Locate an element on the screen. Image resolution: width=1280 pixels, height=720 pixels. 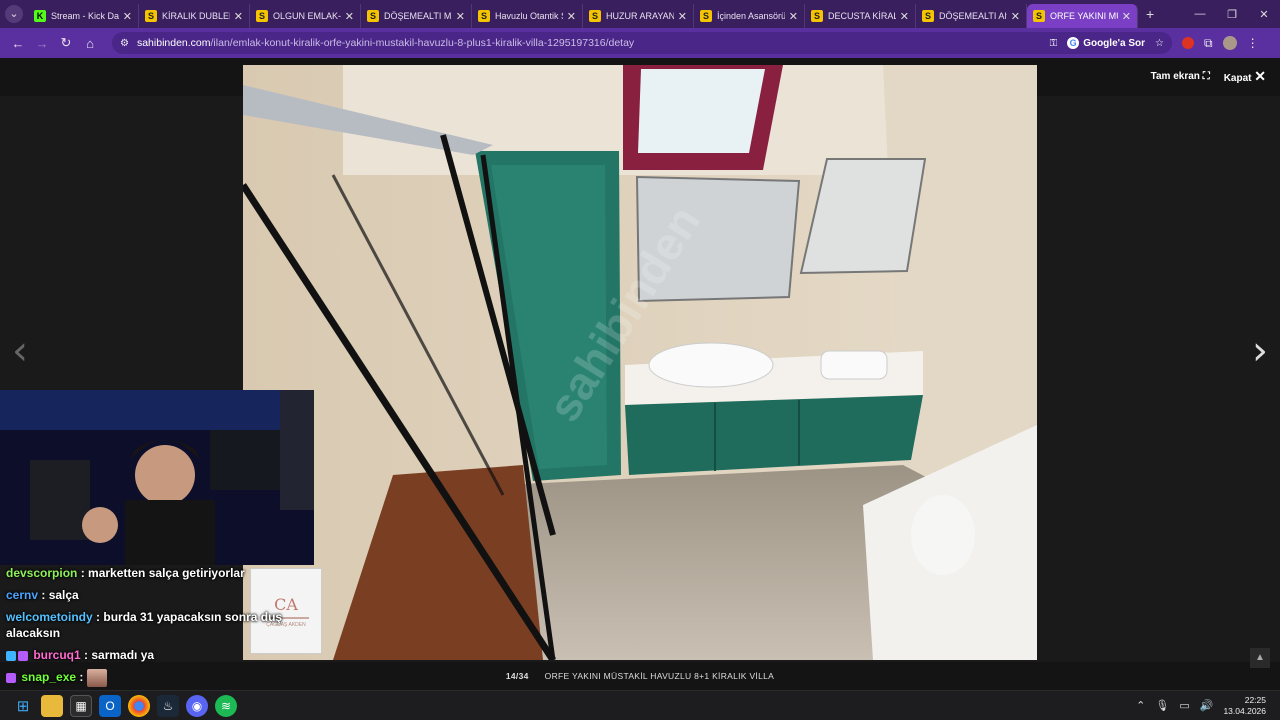
fullscreen-button: Tam ekran ⛶ is located at coordinates (1180, 76).